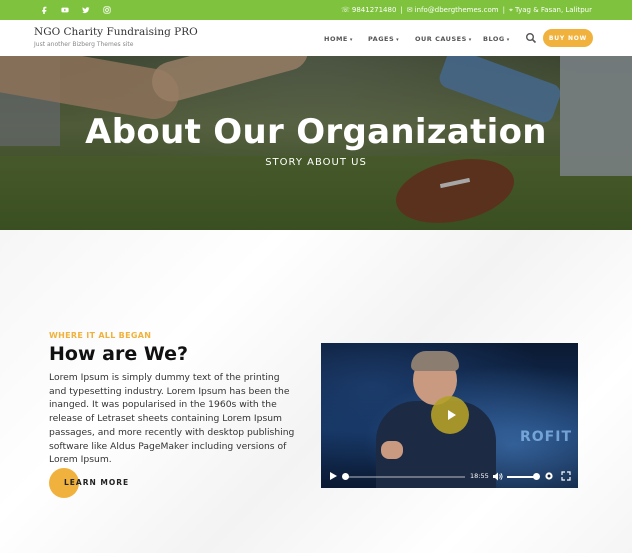  What do you see at coordinates (44, 10) in the screenshot?
I see `facebook-icon` at bounding box center [44, 10].